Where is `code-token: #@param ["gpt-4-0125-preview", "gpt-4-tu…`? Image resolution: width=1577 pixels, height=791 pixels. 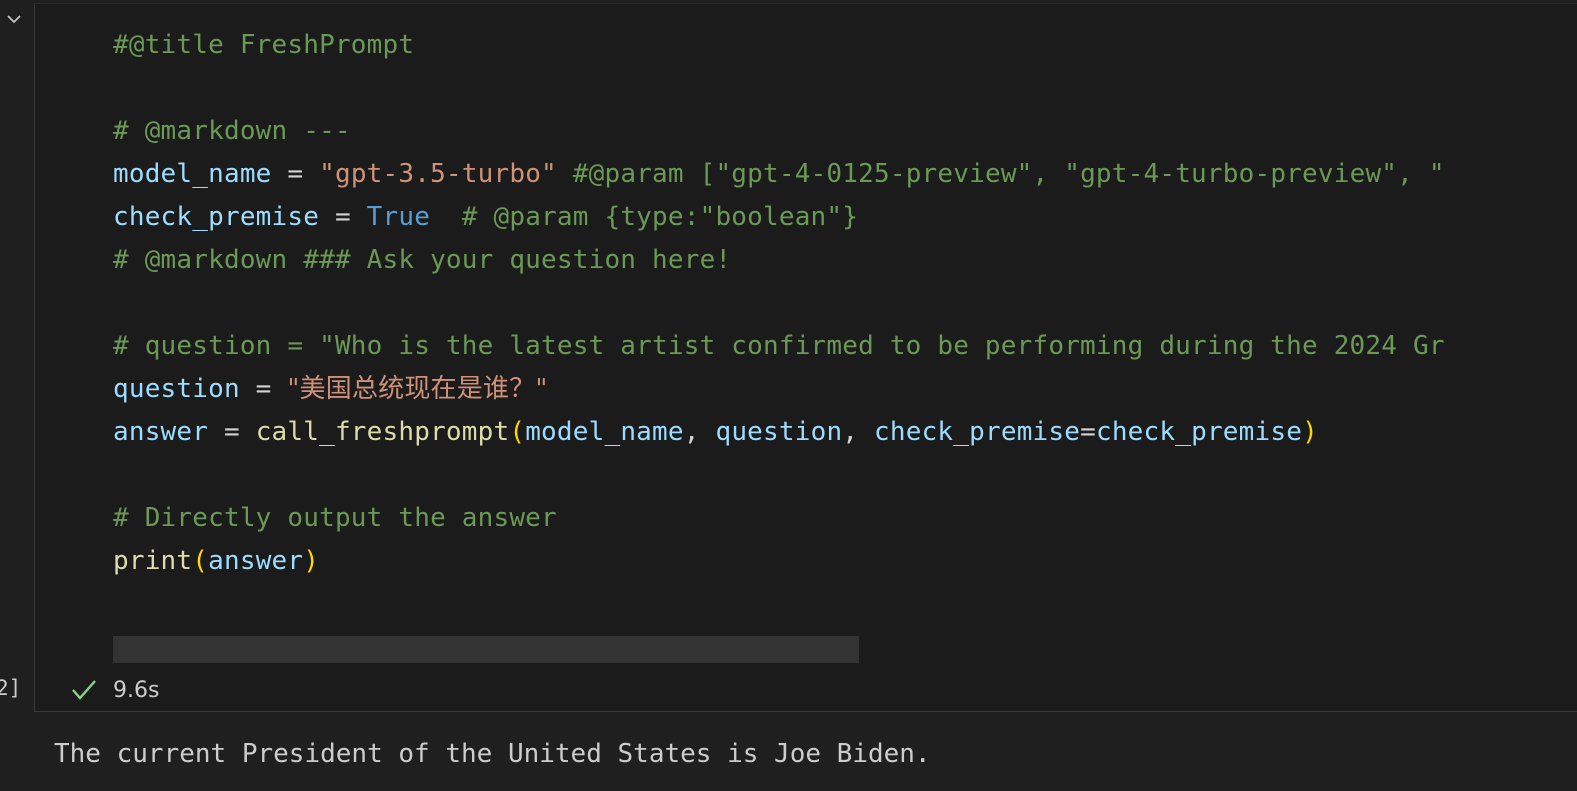 code-token: #@param ["gpt-4-0125-preview", "gpt-4-tu… is located at coordinates (1000, 174).